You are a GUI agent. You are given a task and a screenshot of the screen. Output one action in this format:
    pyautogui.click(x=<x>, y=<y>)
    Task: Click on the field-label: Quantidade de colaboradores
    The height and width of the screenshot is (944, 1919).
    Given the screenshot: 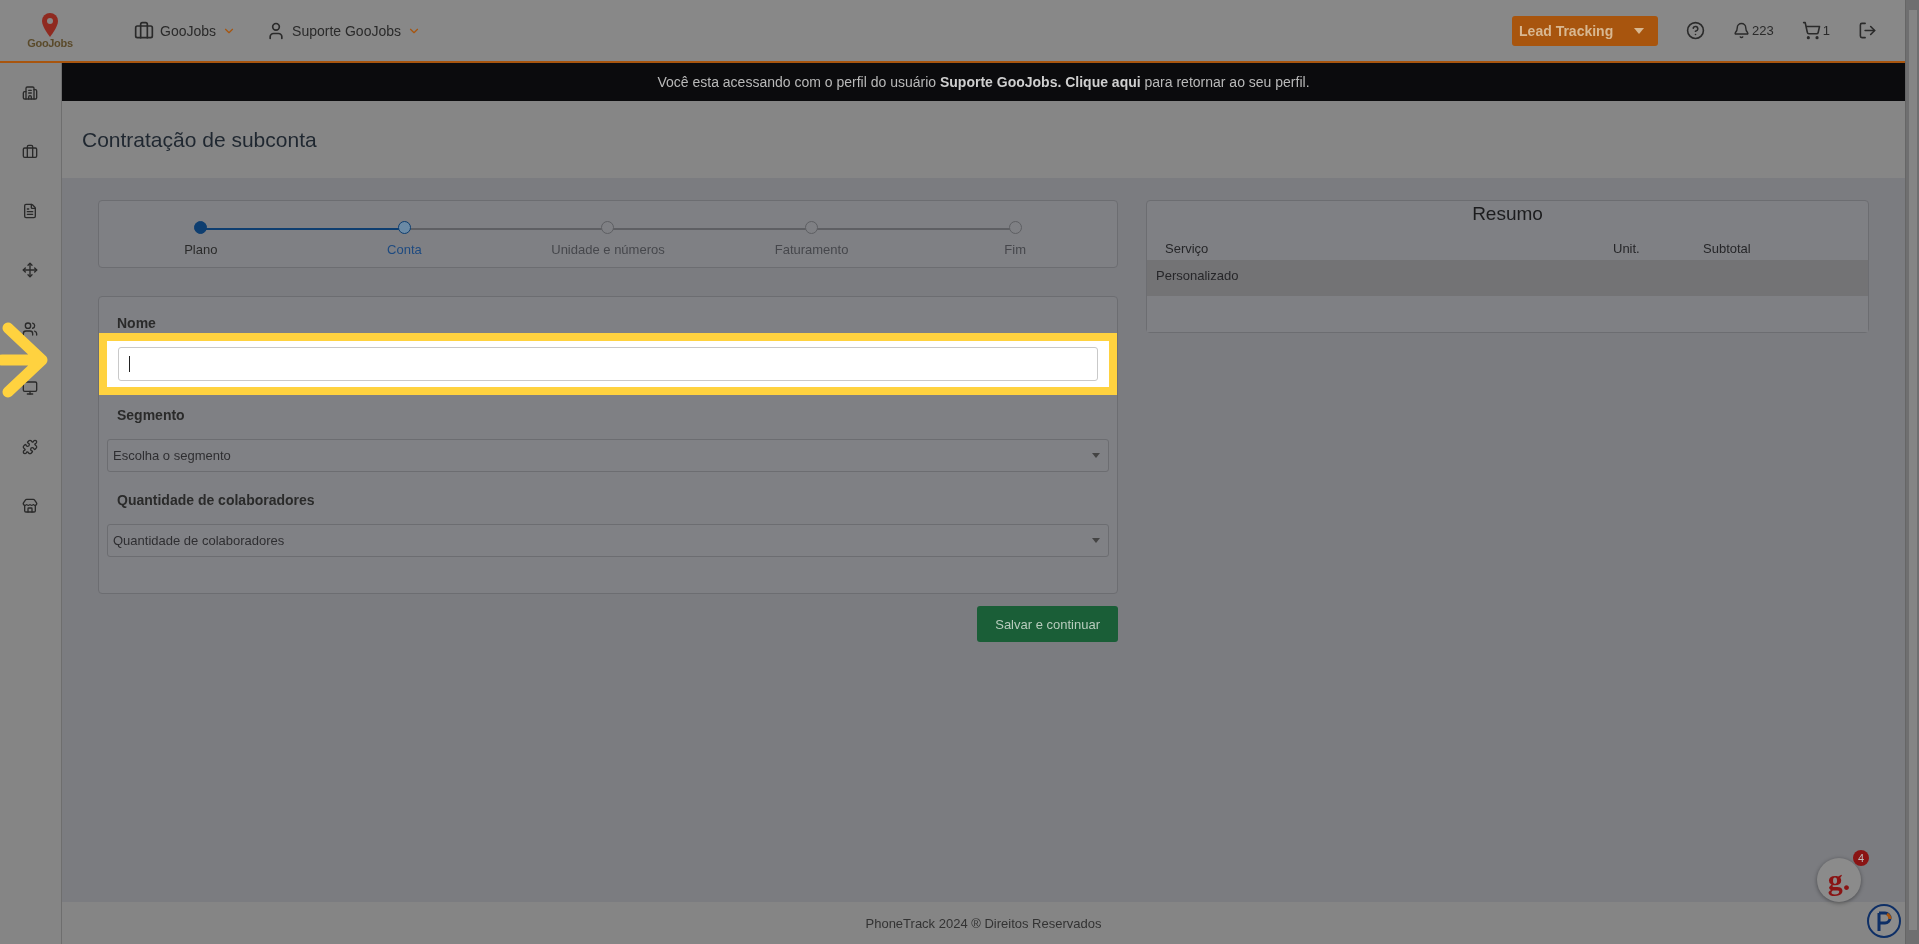 What is the action you would take?
    pyautogui.click(x=216, y=500)
    